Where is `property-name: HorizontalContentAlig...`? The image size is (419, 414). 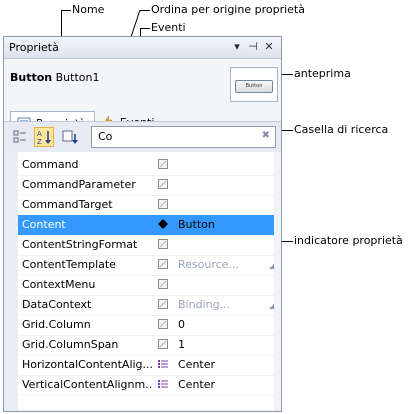 property-name: HorizontalContentAlig... is located at coordinates (87, 364).